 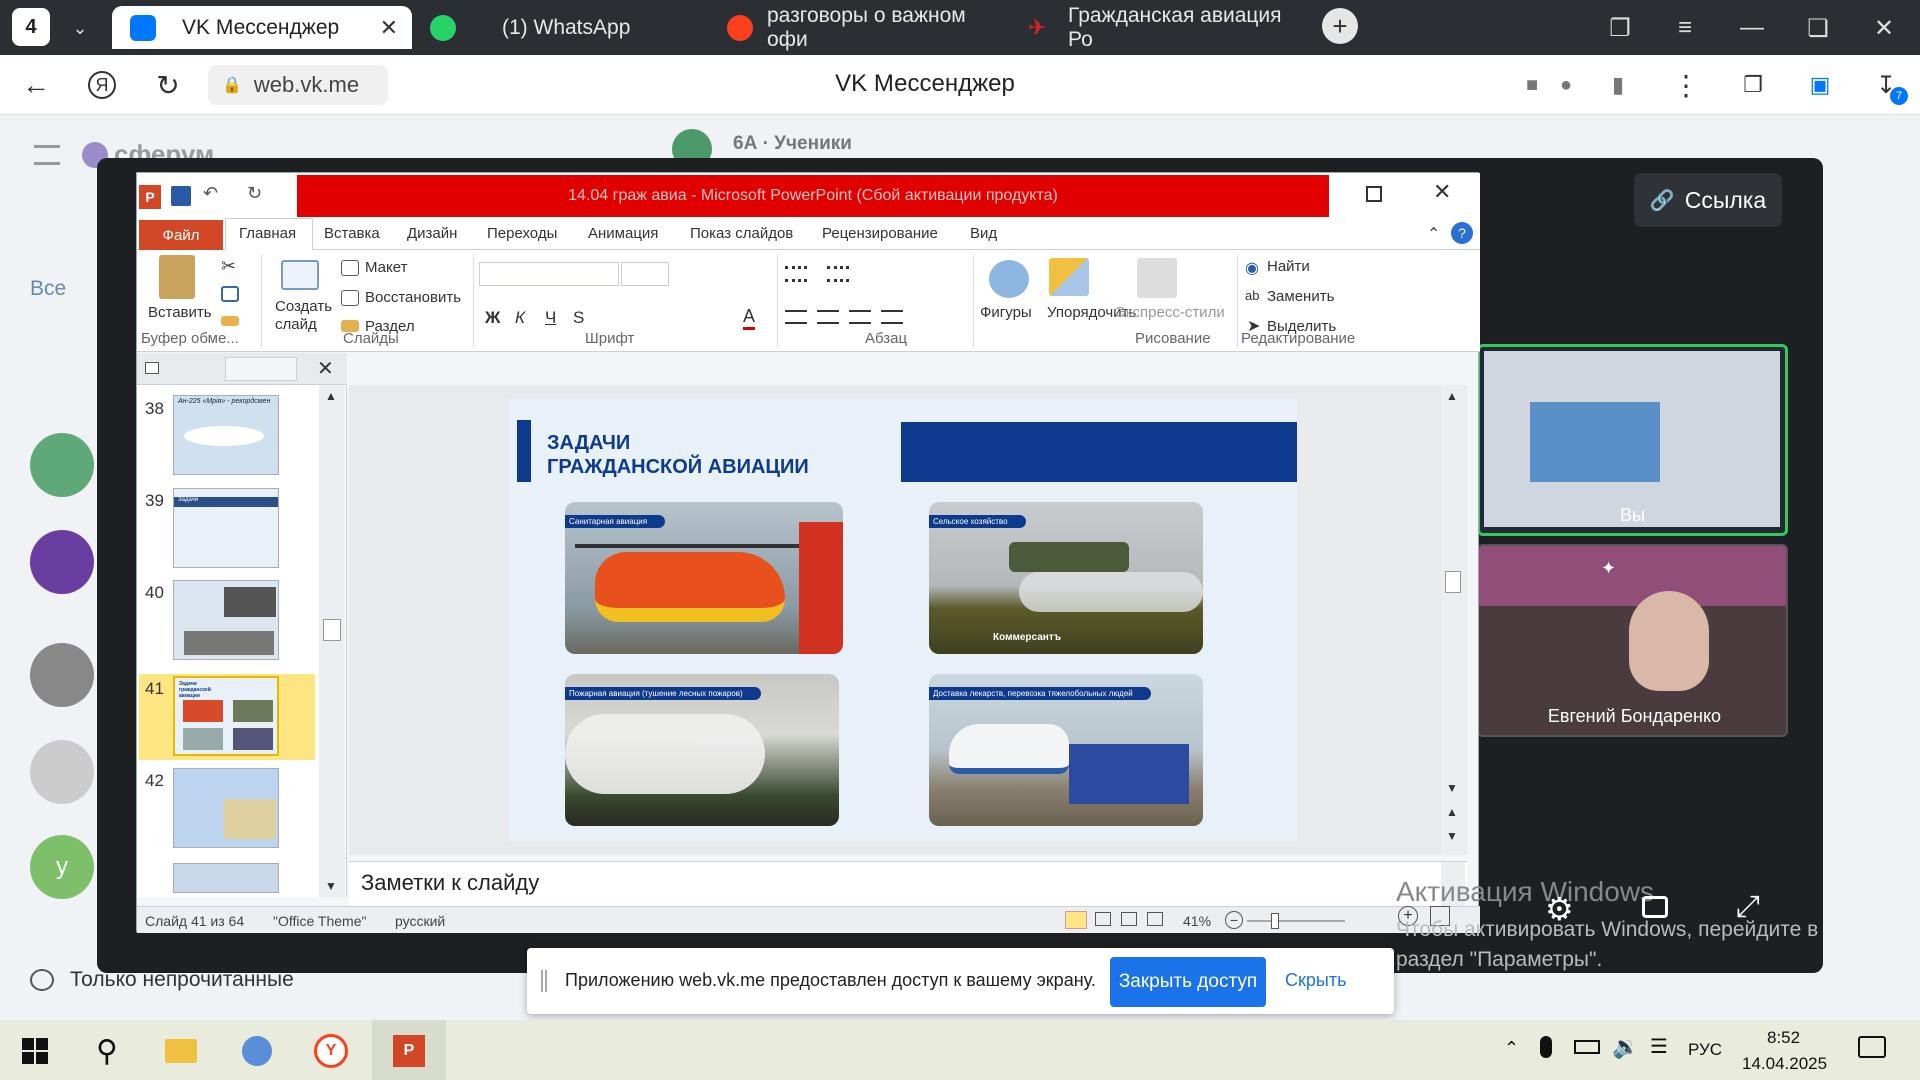 What do you see at coordinates (1587, 1047) in the screenshot?
I see `battery-icon` at bounding box center [1587, 1047].